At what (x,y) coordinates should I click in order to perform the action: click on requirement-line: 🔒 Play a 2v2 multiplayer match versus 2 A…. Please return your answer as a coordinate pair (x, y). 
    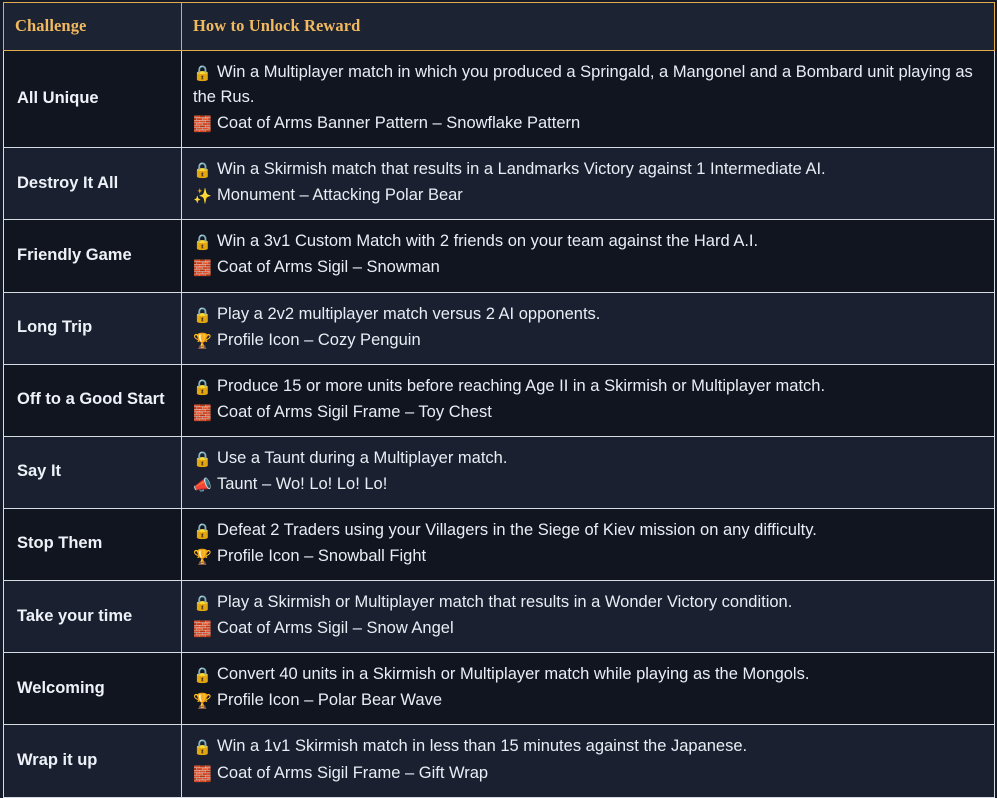
    Looking at the image, I should click on (588, 314).